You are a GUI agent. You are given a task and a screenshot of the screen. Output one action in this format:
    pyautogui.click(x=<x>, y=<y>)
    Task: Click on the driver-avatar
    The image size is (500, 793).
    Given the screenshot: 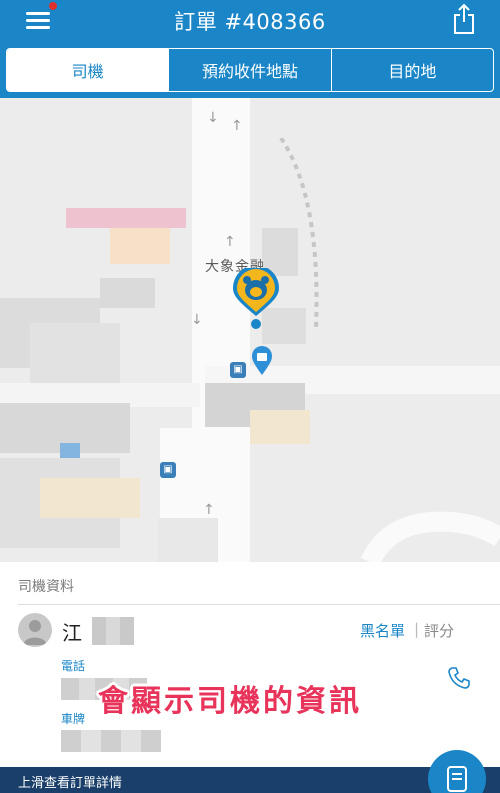 What is the action you would take?
    pyautogui.click(x=35, y=630)
    